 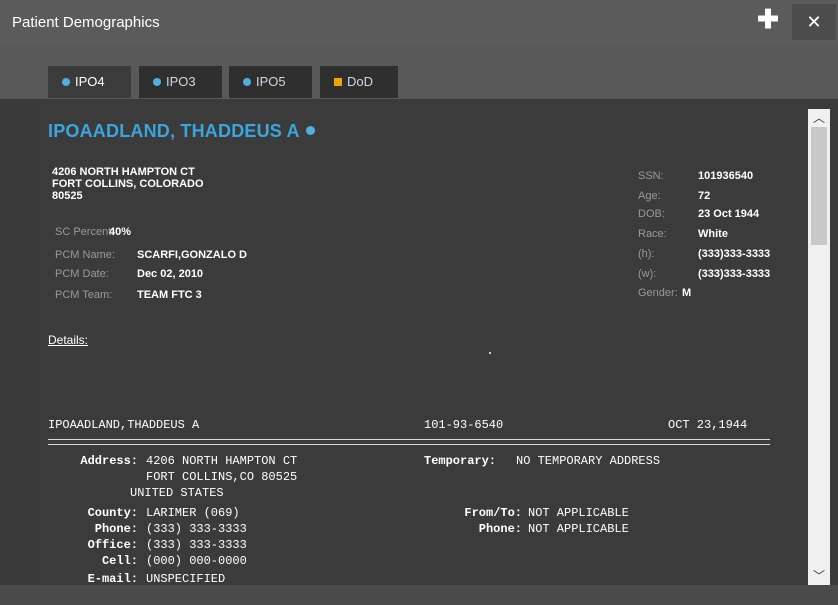 I want to click on age-value: 72, so click(x=704, y=196).